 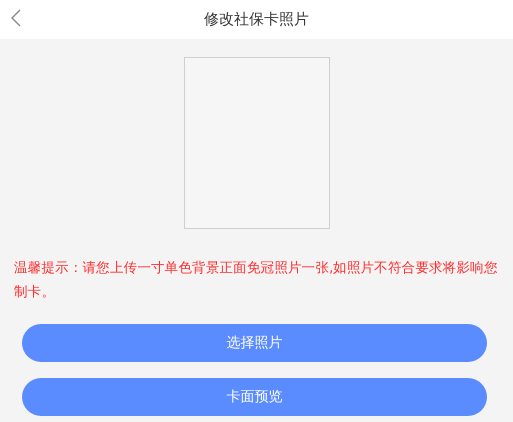 I want to click on action-button: 选择照片, so click(x=254, y=343).